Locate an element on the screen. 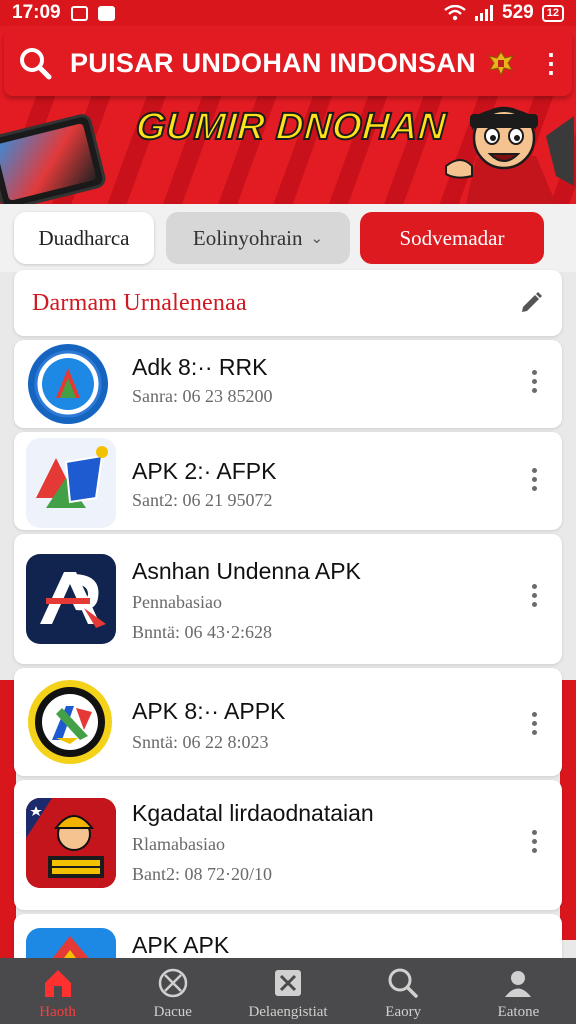 The image size is (576, 1024). app-meta: Bant2: 08 72·20/10 is located at coordinates (202, 874).